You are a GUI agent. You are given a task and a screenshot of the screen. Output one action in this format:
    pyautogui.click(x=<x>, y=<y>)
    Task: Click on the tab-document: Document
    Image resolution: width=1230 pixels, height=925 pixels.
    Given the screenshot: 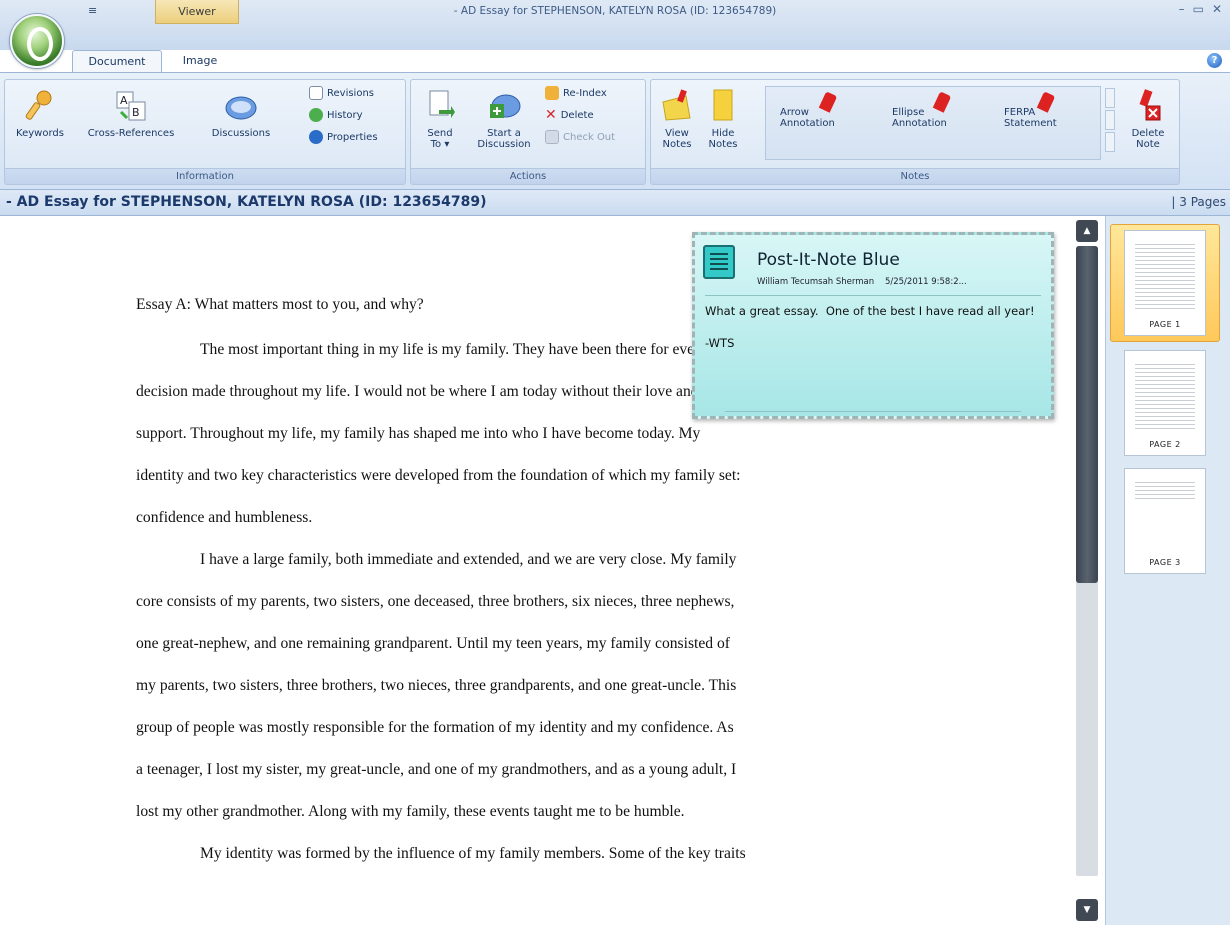 What is the action you would take?
    pyautogui.click(x=117, y=61)
    